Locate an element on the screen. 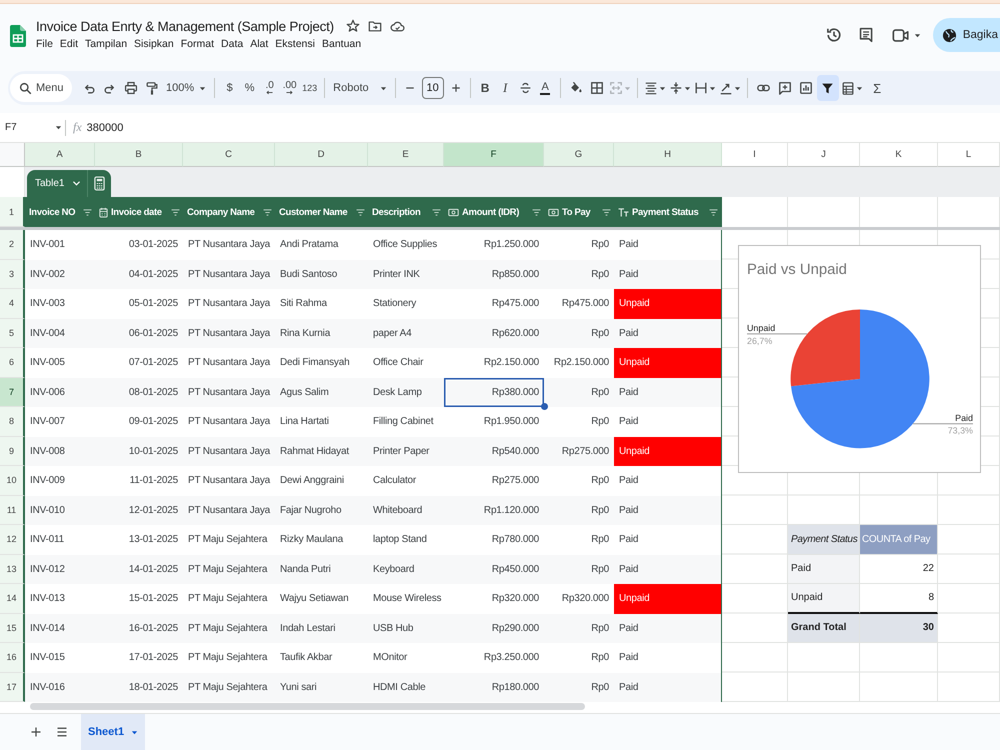 Image resolution: width=1000 pixels, height=750 pixels. row-number: 15 is located at coordinates (12, 628).